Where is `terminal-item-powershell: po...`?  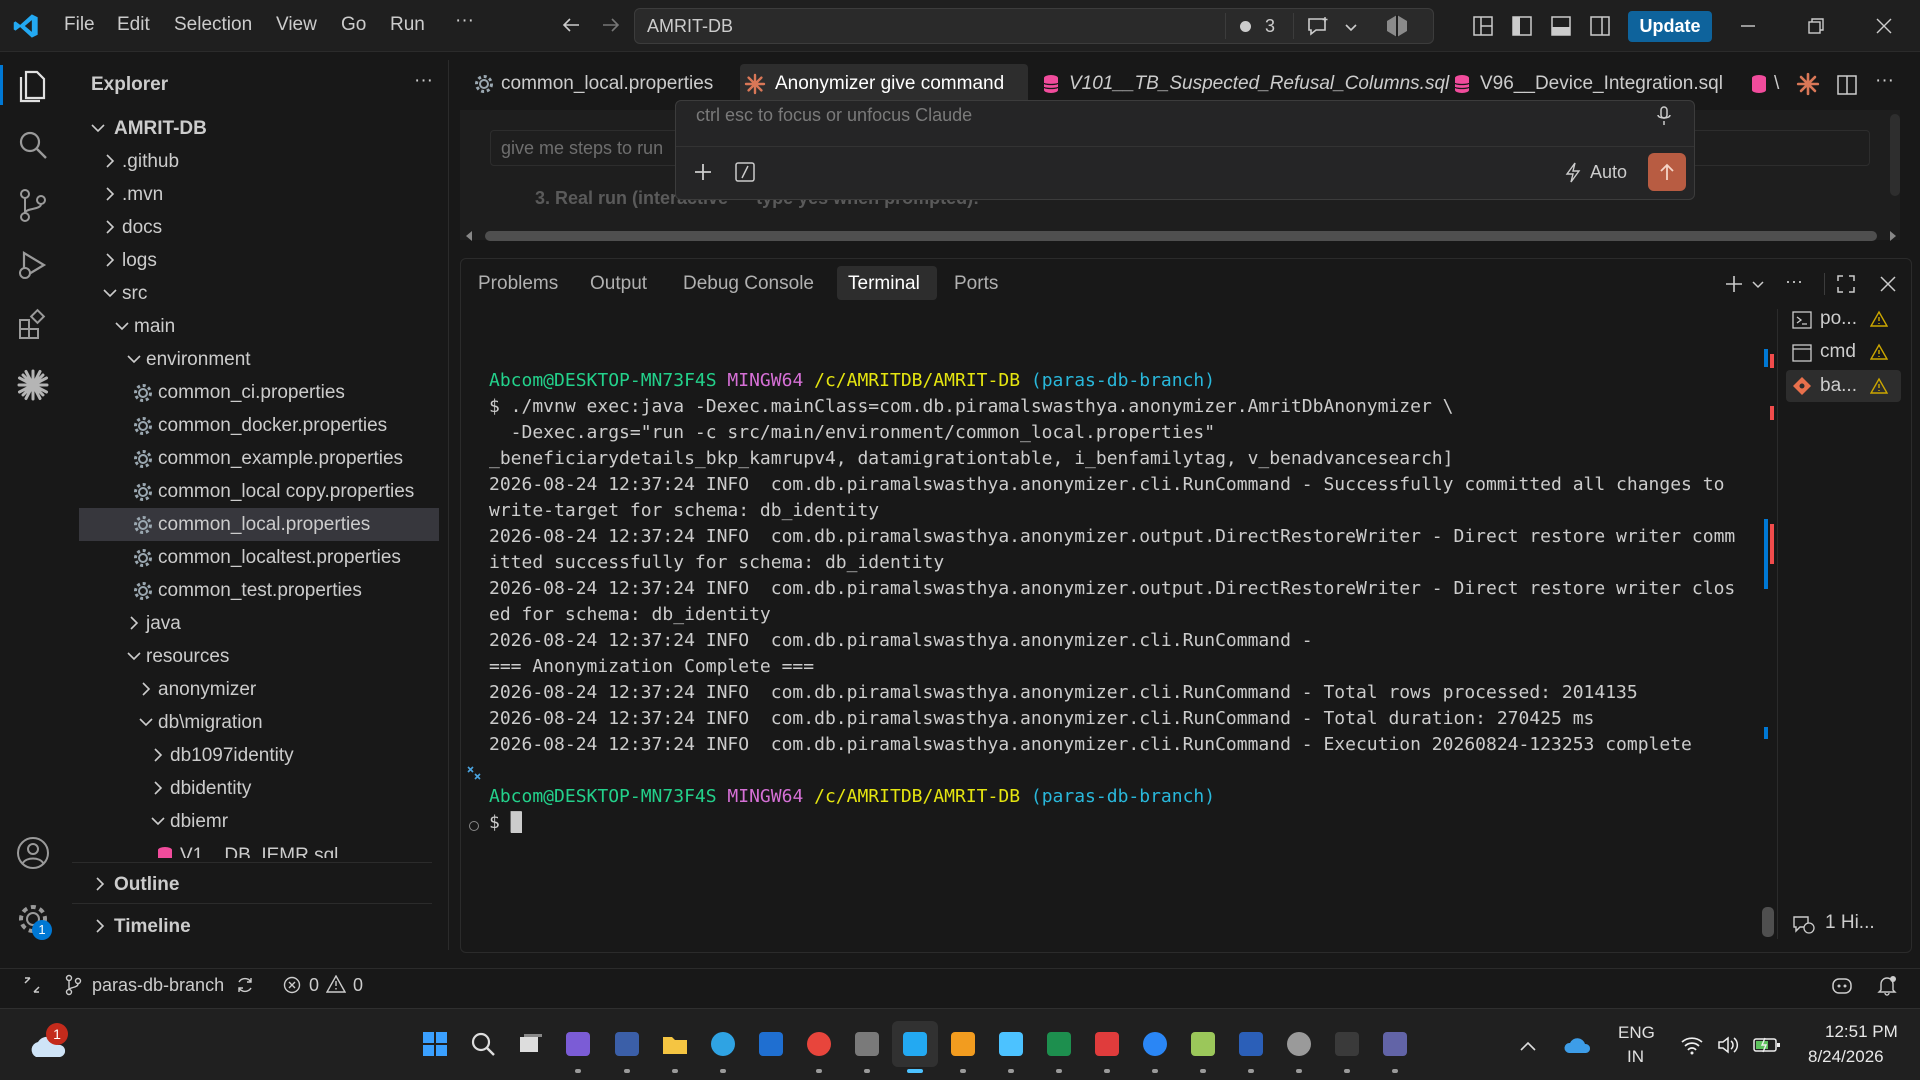
terminal-item-powershell: po... is located at coordinates (1846, 319).